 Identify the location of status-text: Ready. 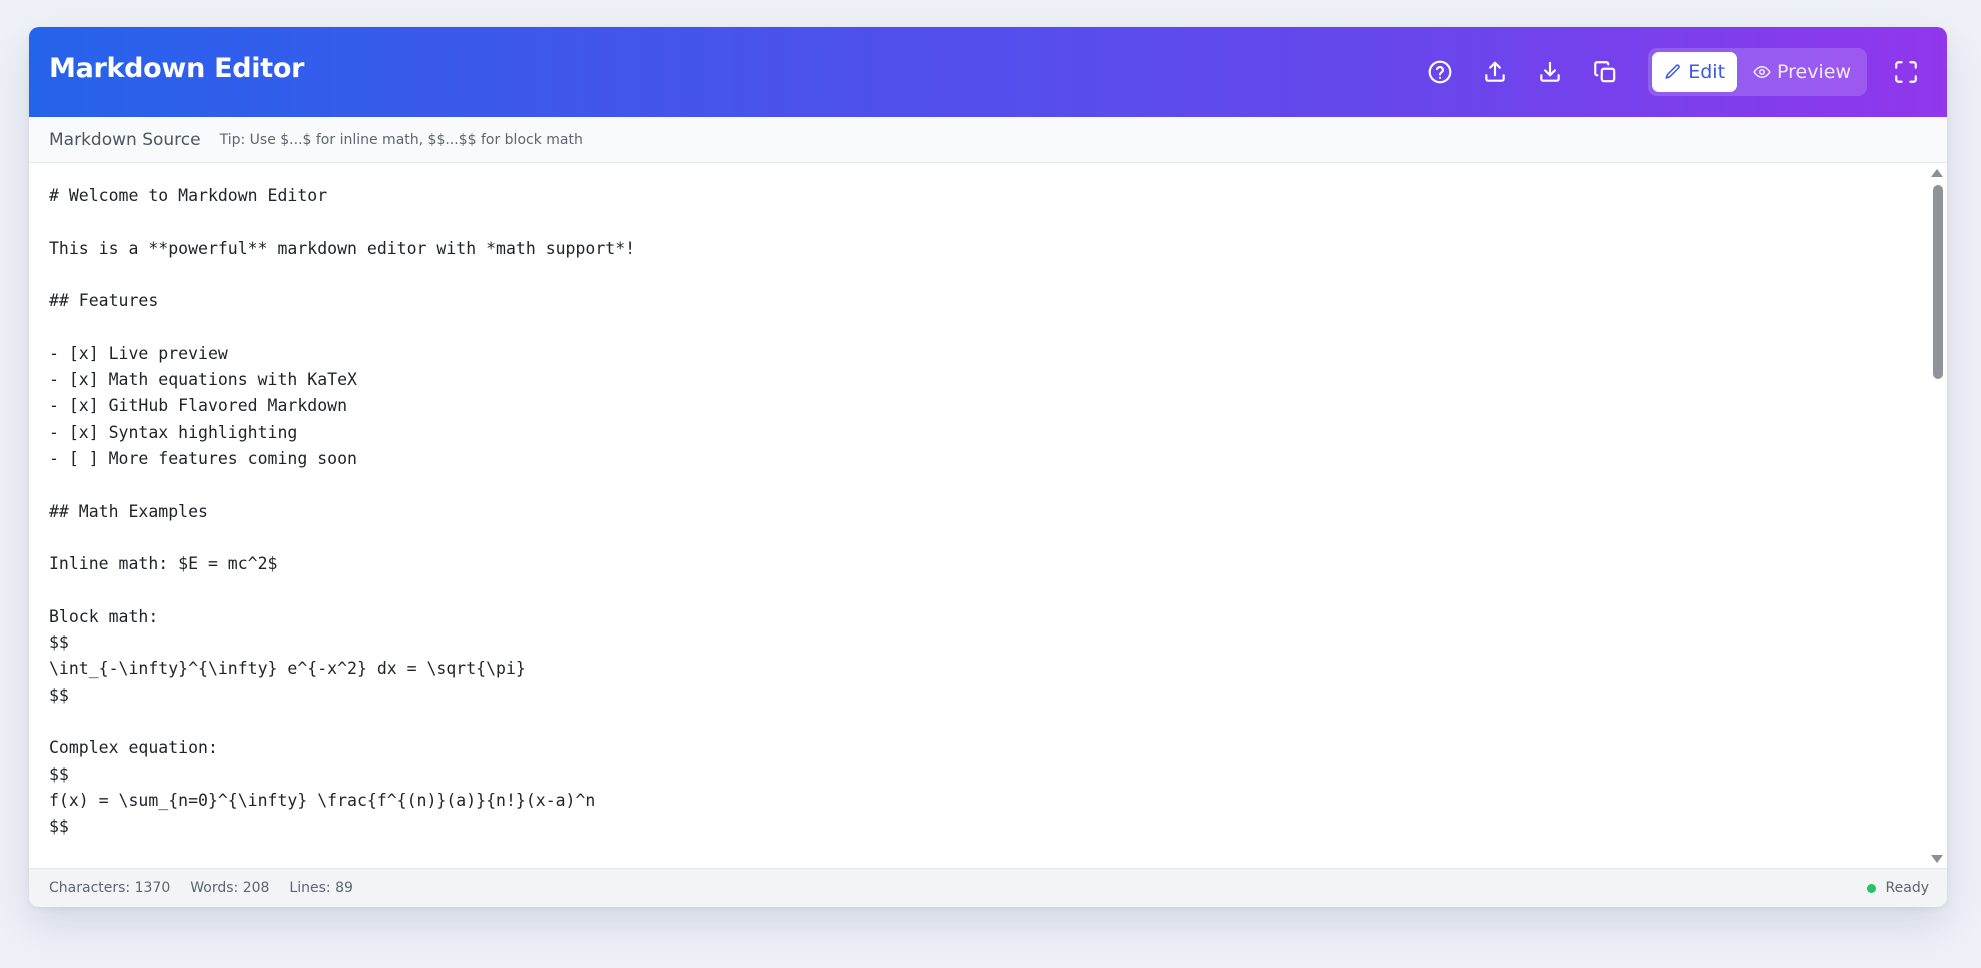
(1907, 888).